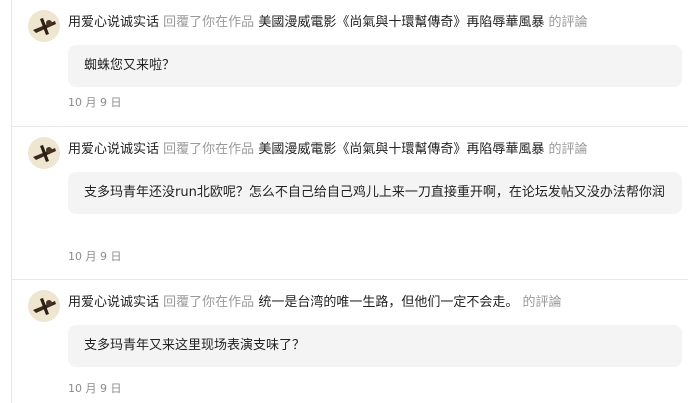 The height and width of the screenshot is (403, 688). I want to click on notification-header: 用爱心说诚实话 回覆了你在作品 统一是台湾的唯一生路，但他们一定不会走。 的評論, so click(314, 303).